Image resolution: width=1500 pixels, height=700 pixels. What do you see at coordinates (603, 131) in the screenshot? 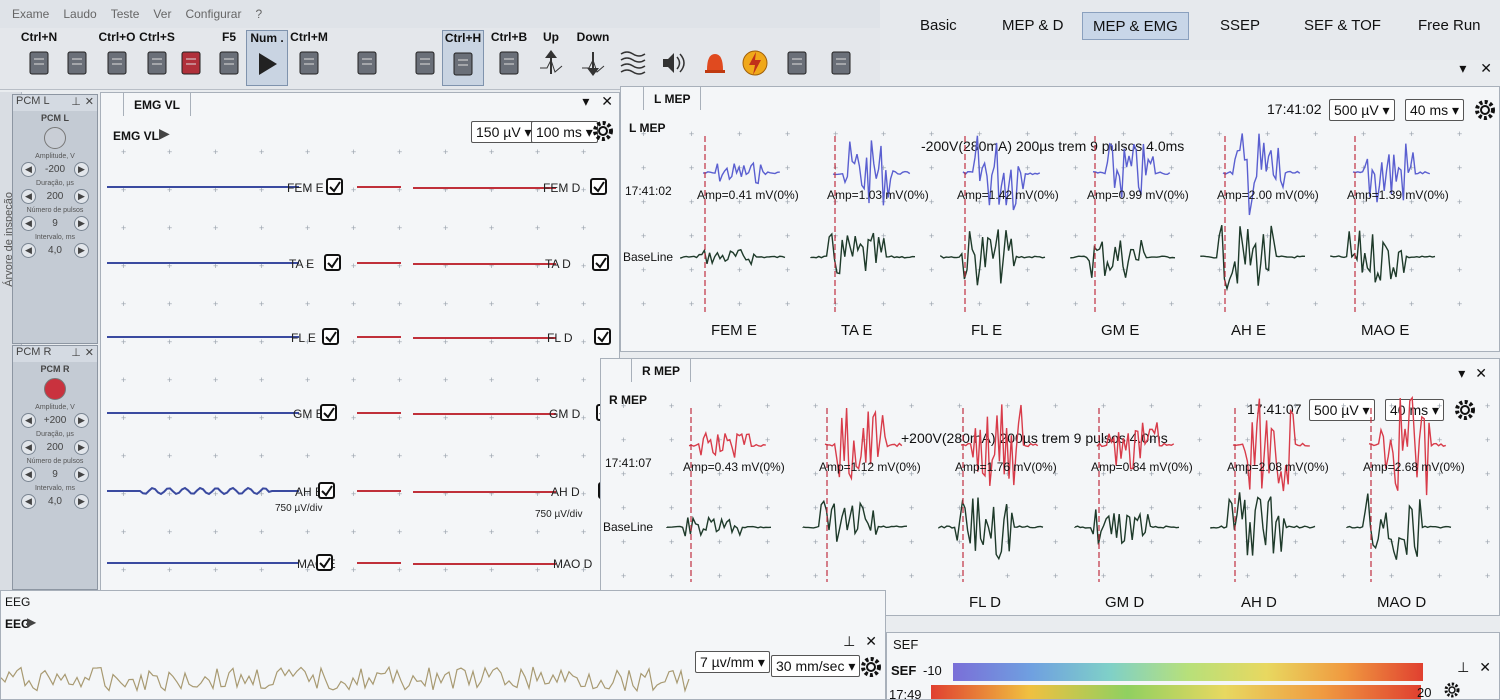
I see `emg-settings-gear-icon` at bounding box center [603, 131].